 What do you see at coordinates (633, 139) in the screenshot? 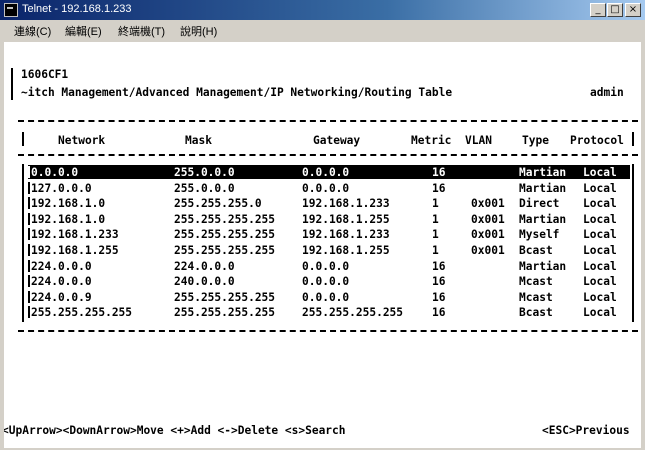
I see `header-row-border-right` at bounding box center [633, 139].